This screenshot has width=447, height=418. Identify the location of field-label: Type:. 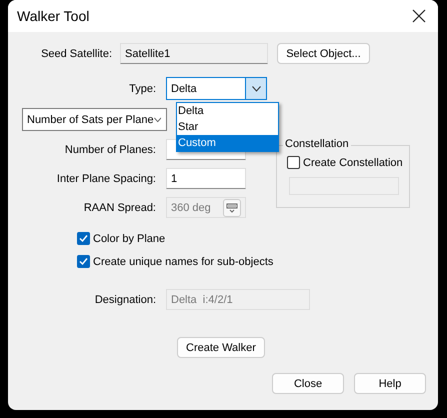
(142, 88).